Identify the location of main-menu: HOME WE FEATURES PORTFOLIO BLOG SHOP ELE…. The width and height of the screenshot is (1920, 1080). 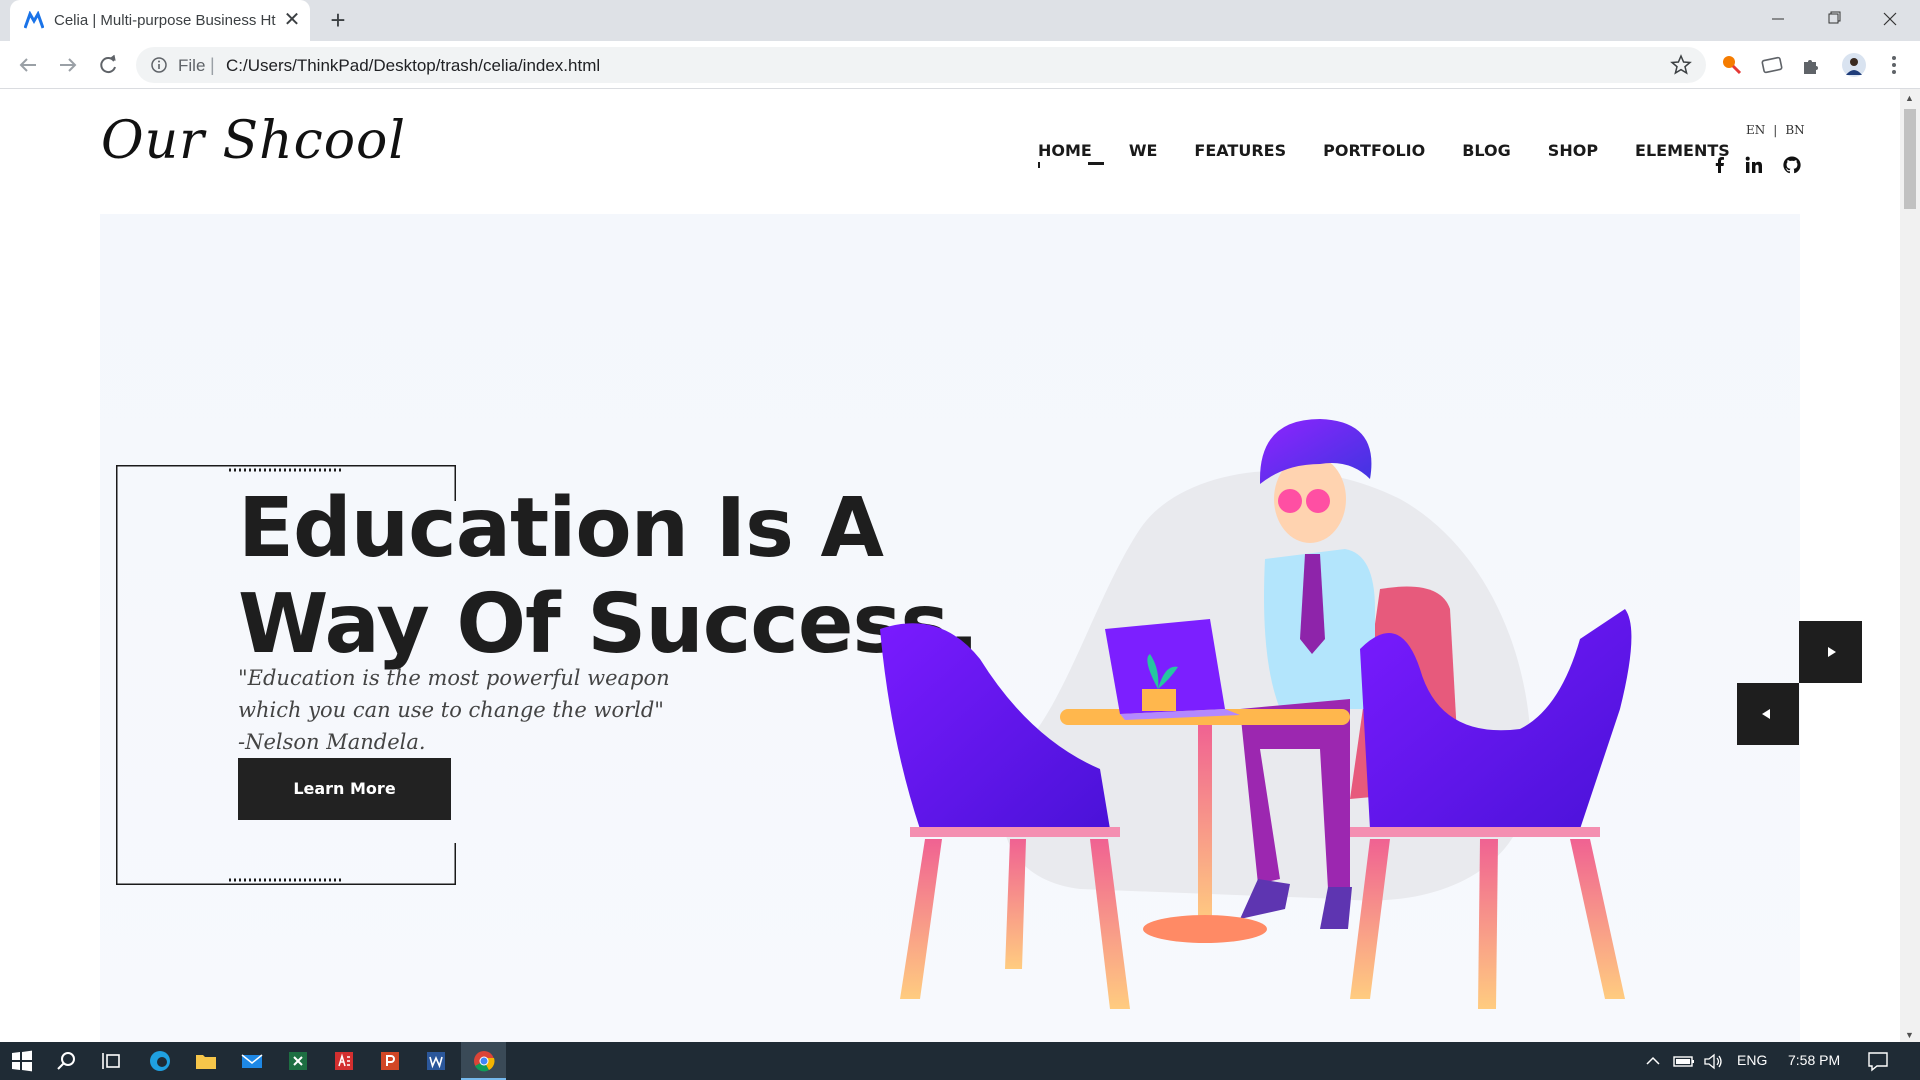
(1402, 150).